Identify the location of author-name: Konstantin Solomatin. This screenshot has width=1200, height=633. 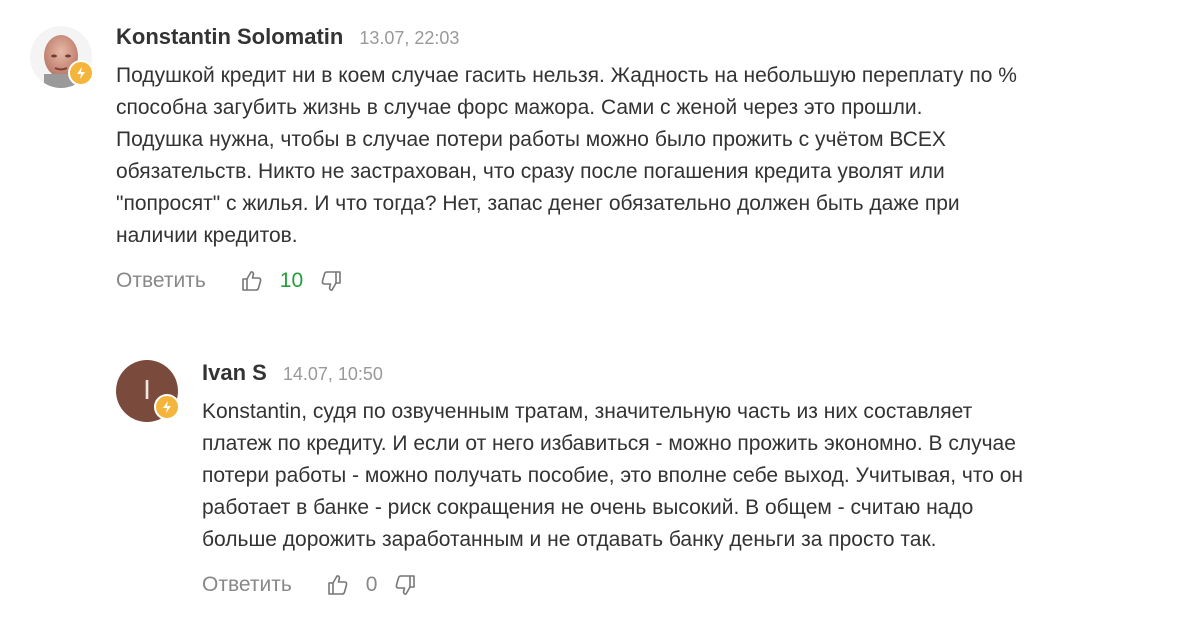
(229, 37).